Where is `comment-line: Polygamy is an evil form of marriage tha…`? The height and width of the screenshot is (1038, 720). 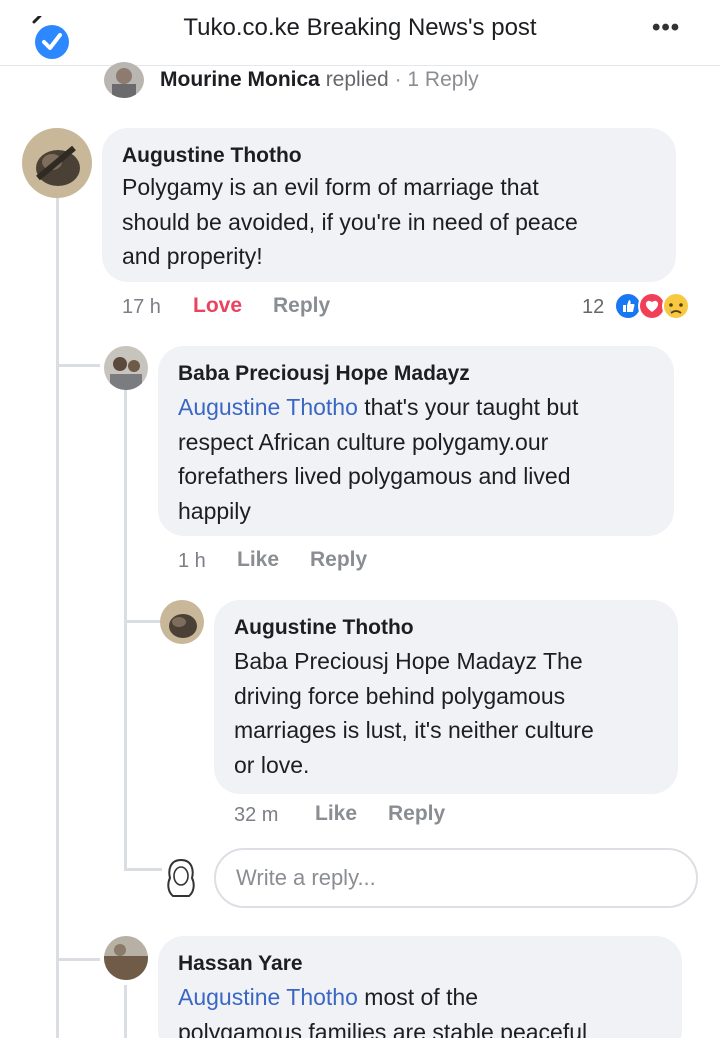
comment-line: Polygamy is an evil form of marriage tha… is located at coordinates (330, 187).